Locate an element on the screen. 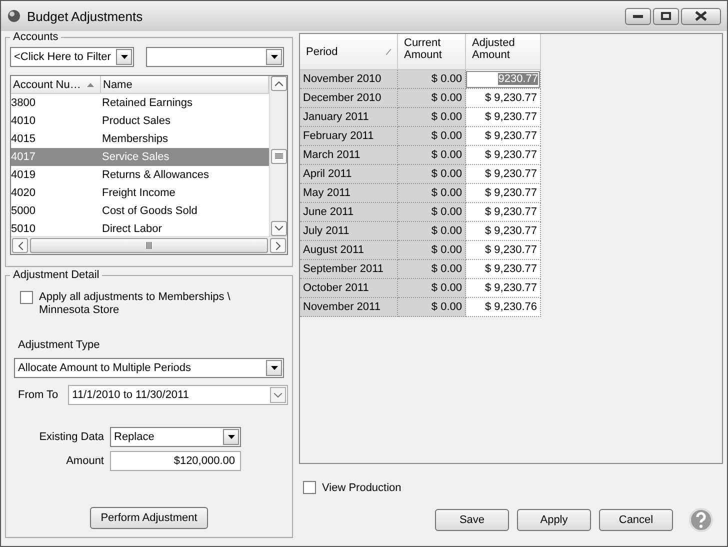 This screenshot has width=728, height=547. scroll-up-icon is located at coordinates (278, 83).